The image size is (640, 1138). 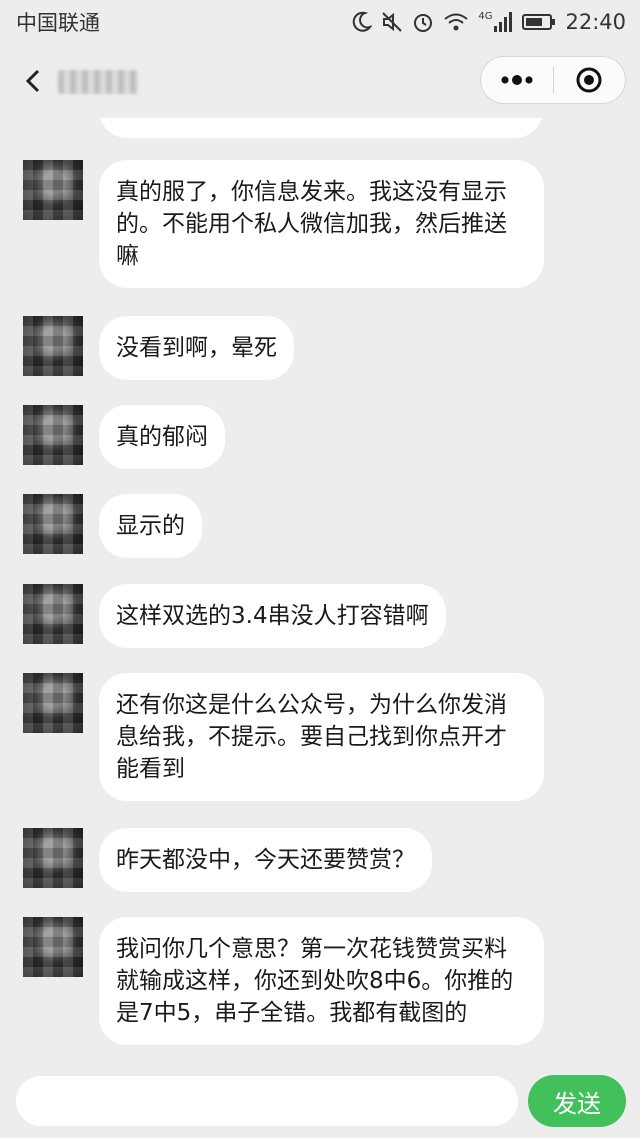 What do you see at coordinates (150, 526) in the screenshot?
I see `message-bubble: 显示的` at bounding box center [150, 526].